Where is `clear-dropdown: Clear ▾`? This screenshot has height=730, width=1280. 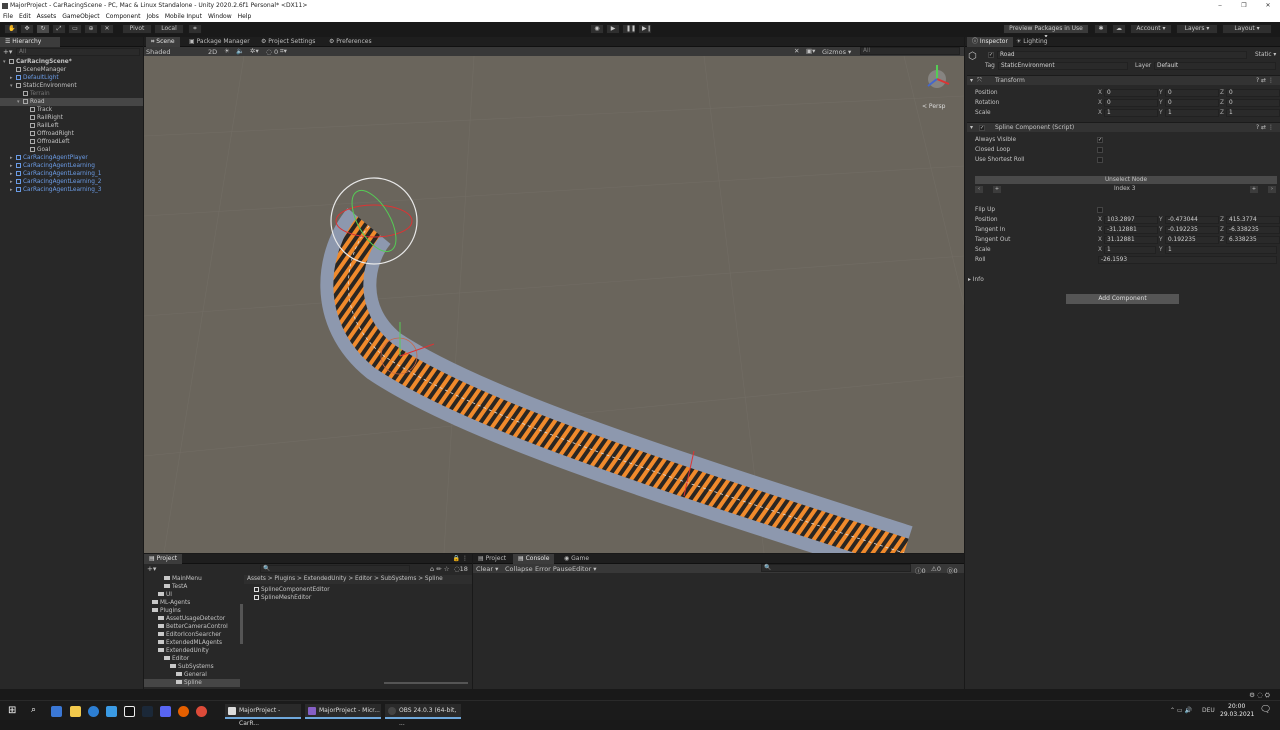 clear-dropdown: Clear ▾ is located at coordinates (487, 569).